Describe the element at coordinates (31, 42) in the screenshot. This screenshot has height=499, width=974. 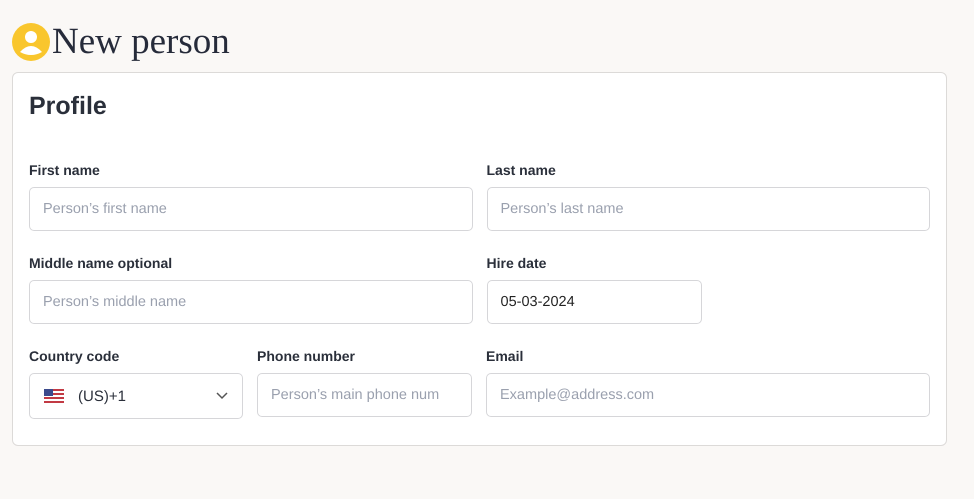
I see `person-icon` at that location.